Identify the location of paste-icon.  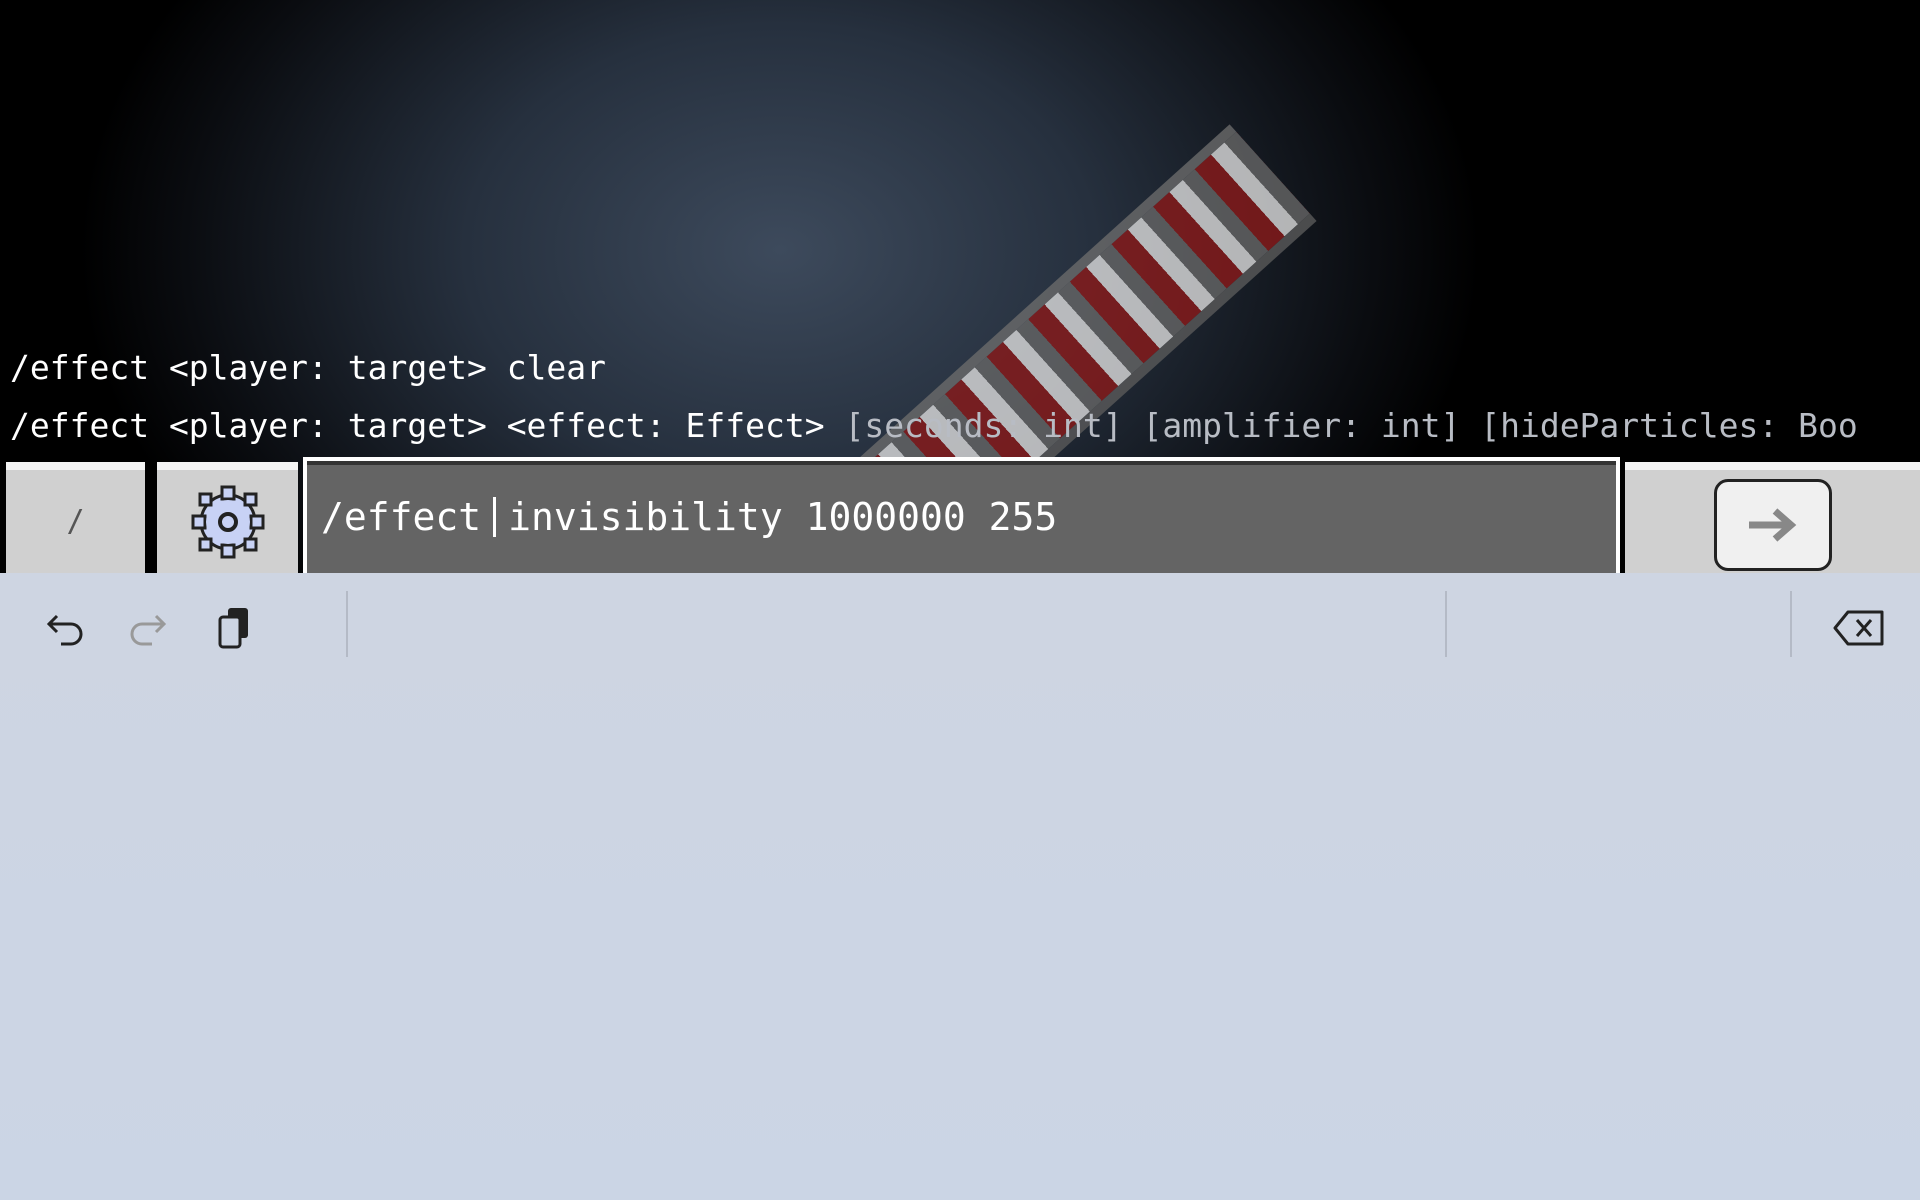
(233, 628).